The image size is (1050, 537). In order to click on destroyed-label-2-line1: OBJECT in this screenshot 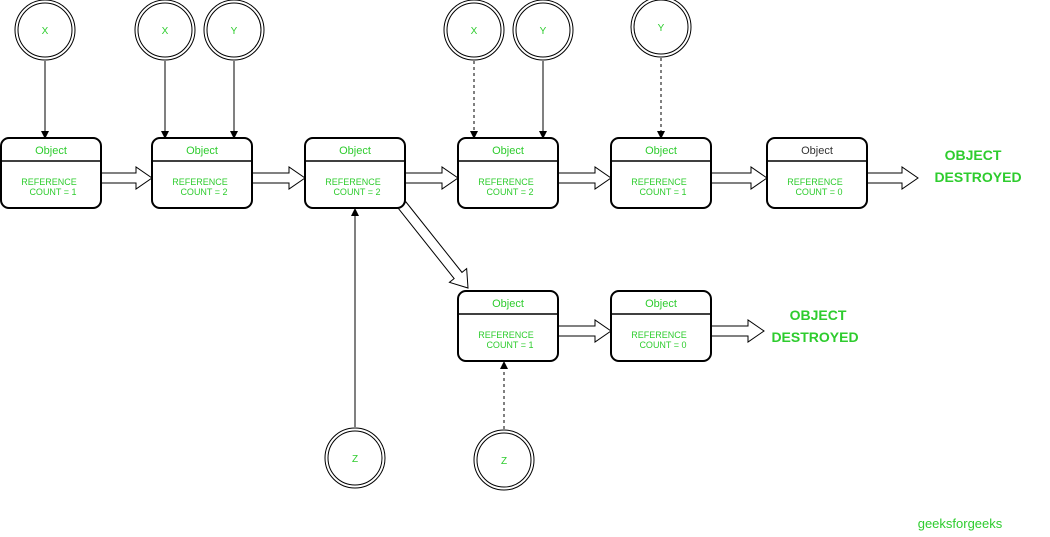, I will do `click(818, 315)`.